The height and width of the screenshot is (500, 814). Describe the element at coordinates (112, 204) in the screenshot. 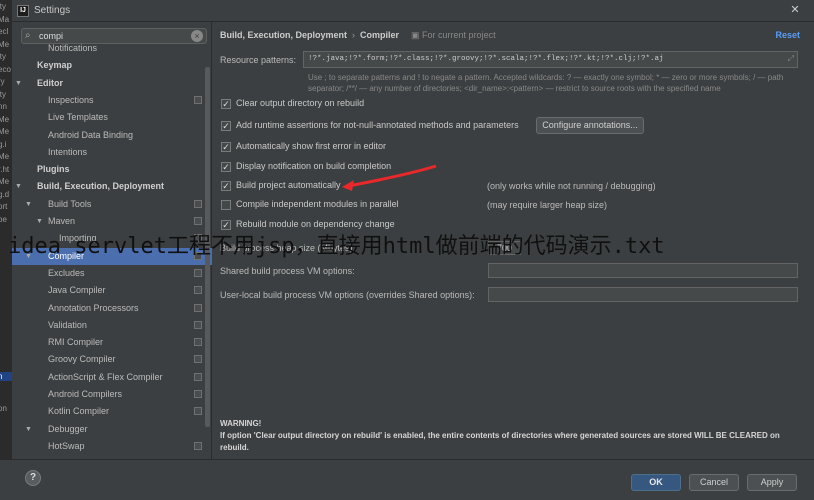

I see `tree-item-build-tools: ▼ Build Tools` at that location.